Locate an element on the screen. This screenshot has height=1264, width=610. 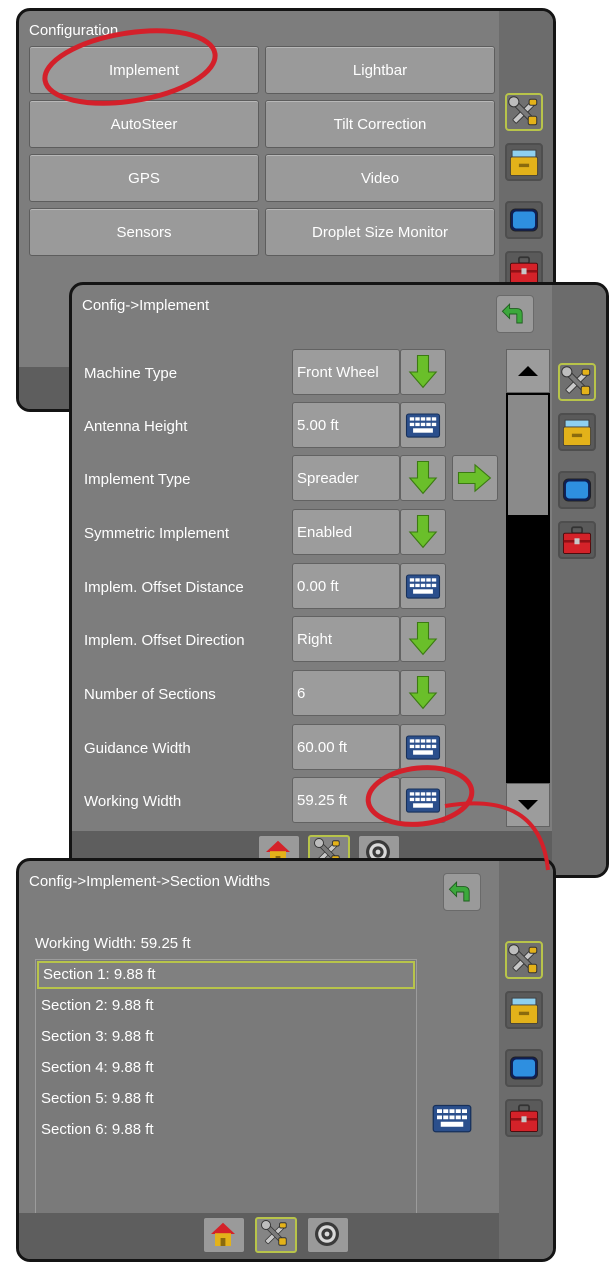
antenna-height-keyboard is located at coordinates (423, 425).